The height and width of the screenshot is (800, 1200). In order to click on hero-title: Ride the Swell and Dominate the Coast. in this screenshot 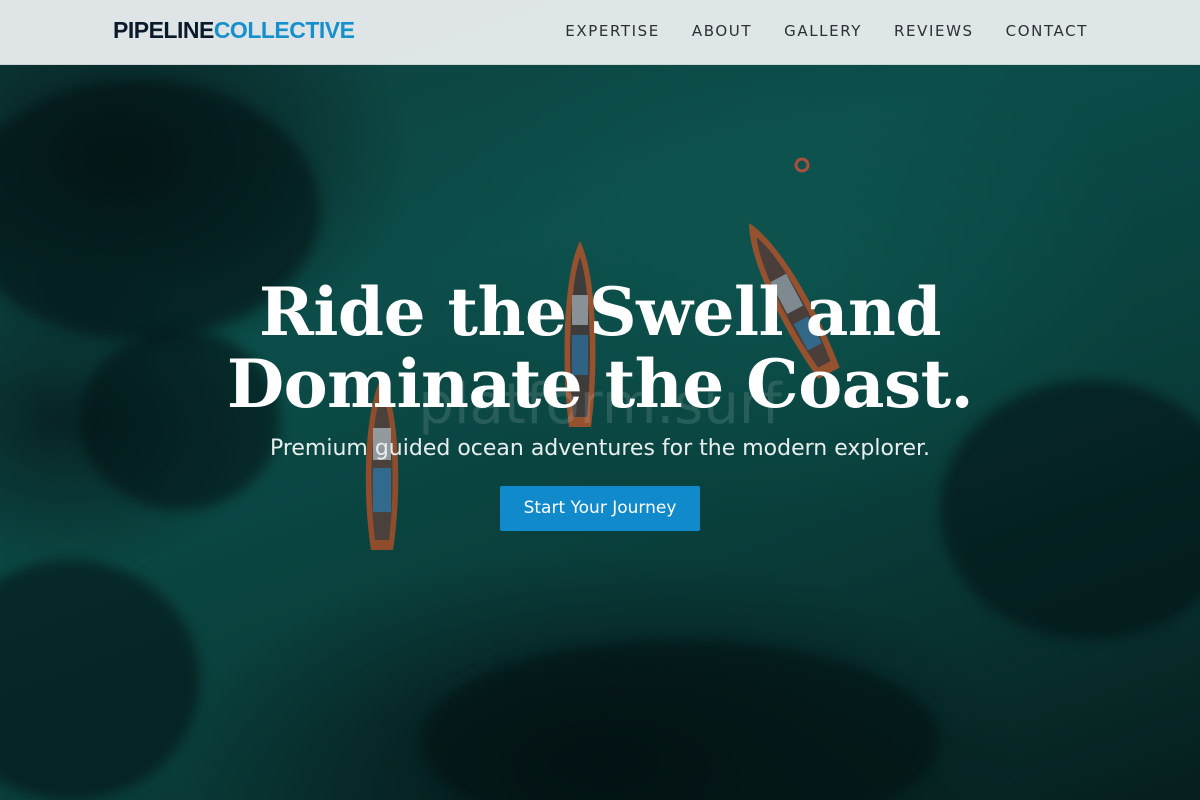, I will do `click(600, 348)`.